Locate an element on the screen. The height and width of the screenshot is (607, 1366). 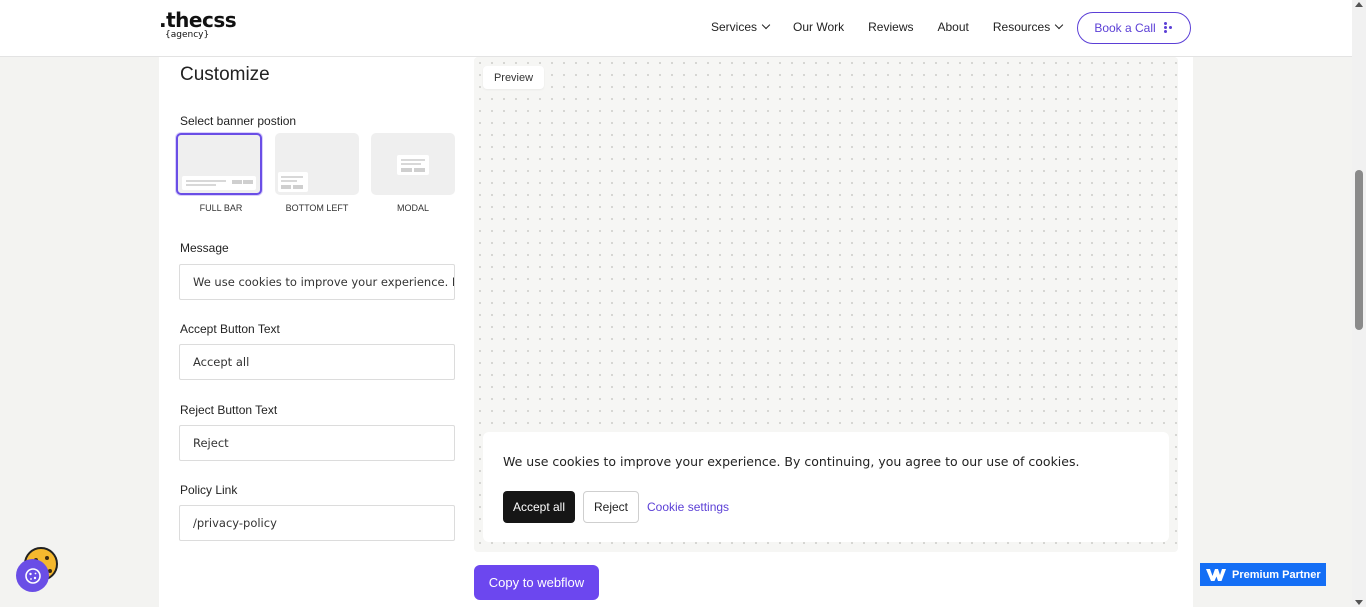
policy-link-input-value: /privacy-policy is located at coordinates (235, 523).